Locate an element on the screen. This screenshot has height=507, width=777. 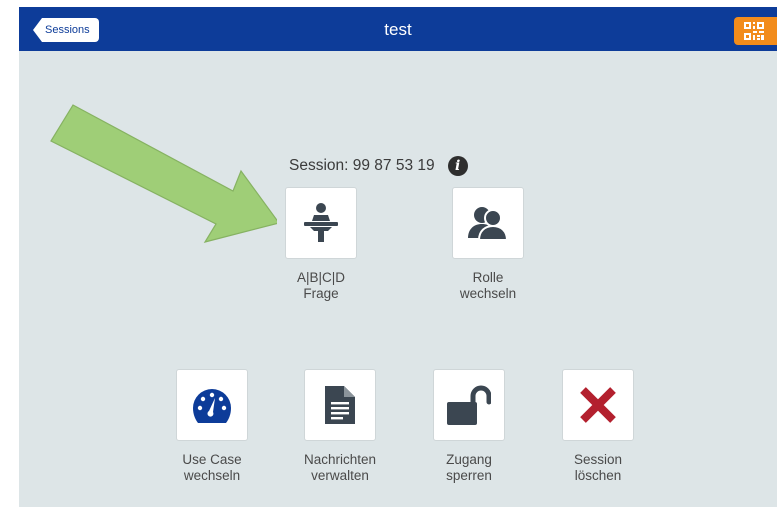
session-code-label: Session: 99 87 53 19 is located at coordinates (362, 165).